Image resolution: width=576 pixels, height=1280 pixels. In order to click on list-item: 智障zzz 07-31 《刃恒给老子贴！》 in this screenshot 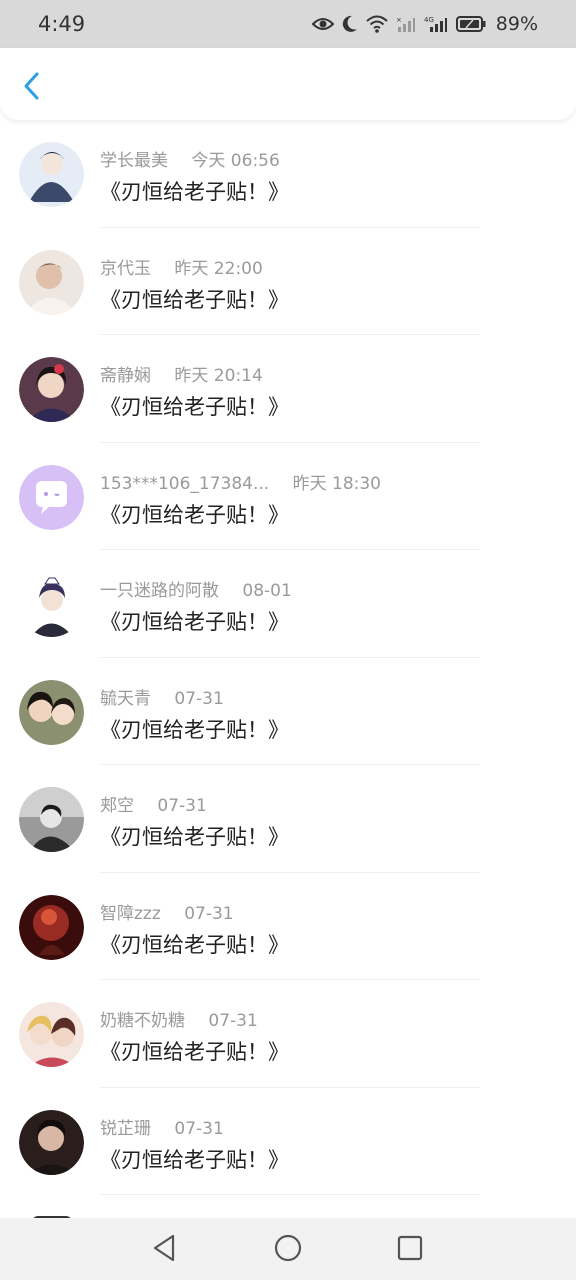, I will do `click(288, 926)`.